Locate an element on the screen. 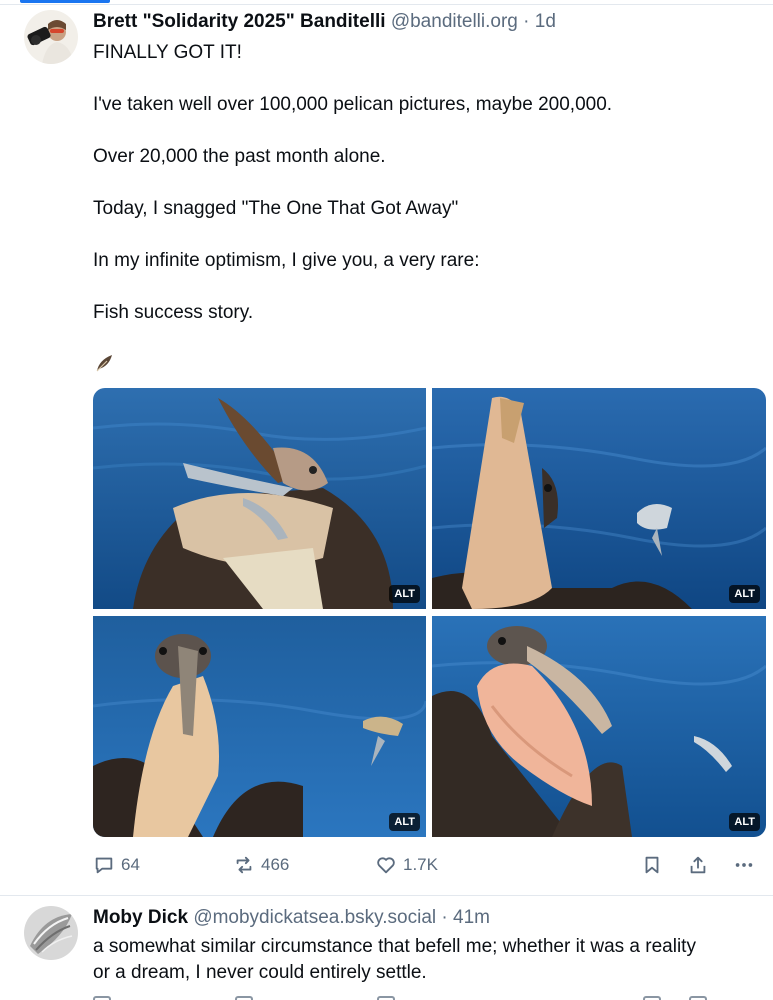 The image size is (773, 1000). post-age: 1d is located at coordinates (545, 21).